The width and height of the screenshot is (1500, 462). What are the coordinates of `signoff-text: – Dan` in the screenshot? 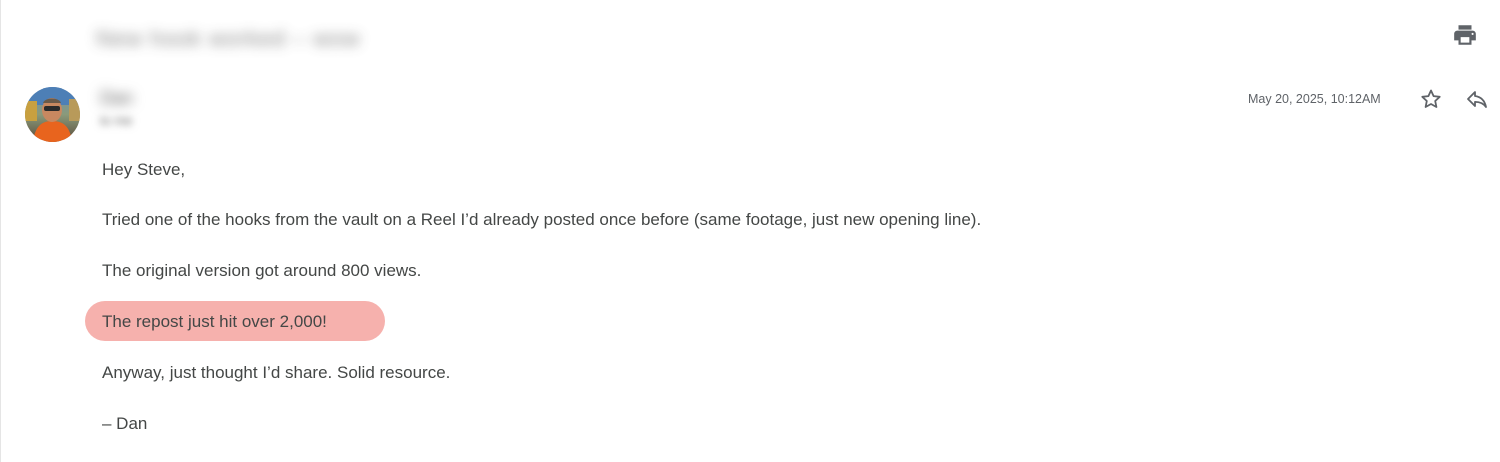 It's located at (125, 423).